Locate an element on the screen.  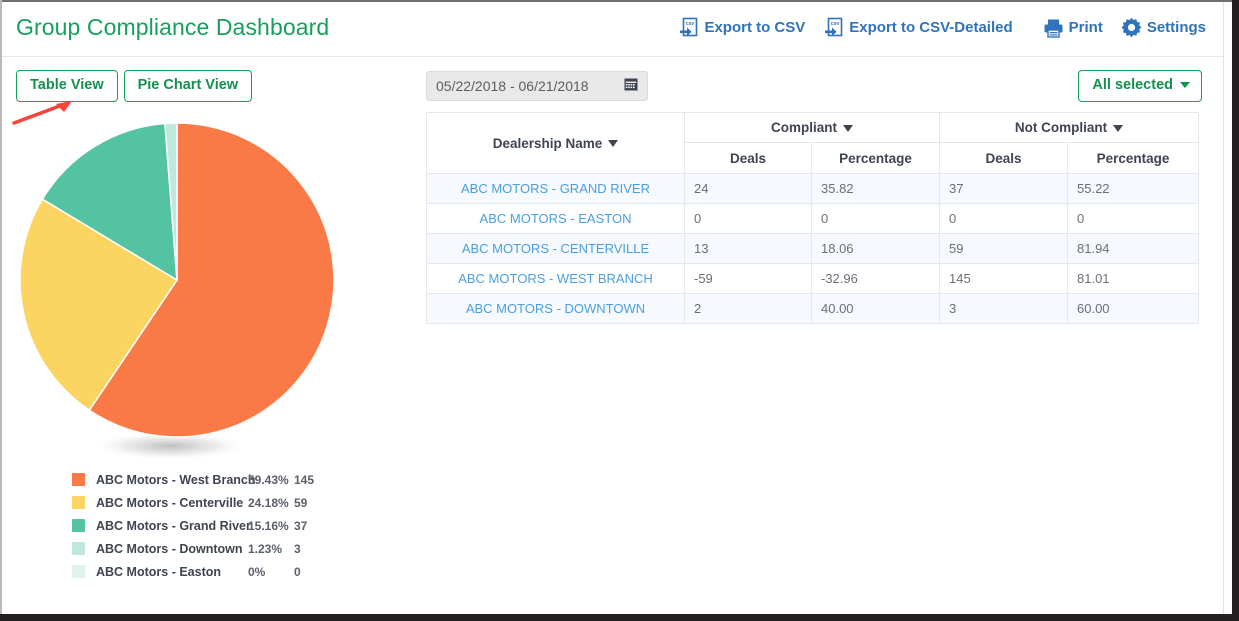
cell-not-compliant-deals: 3 is located at coordinates (1003, 308).